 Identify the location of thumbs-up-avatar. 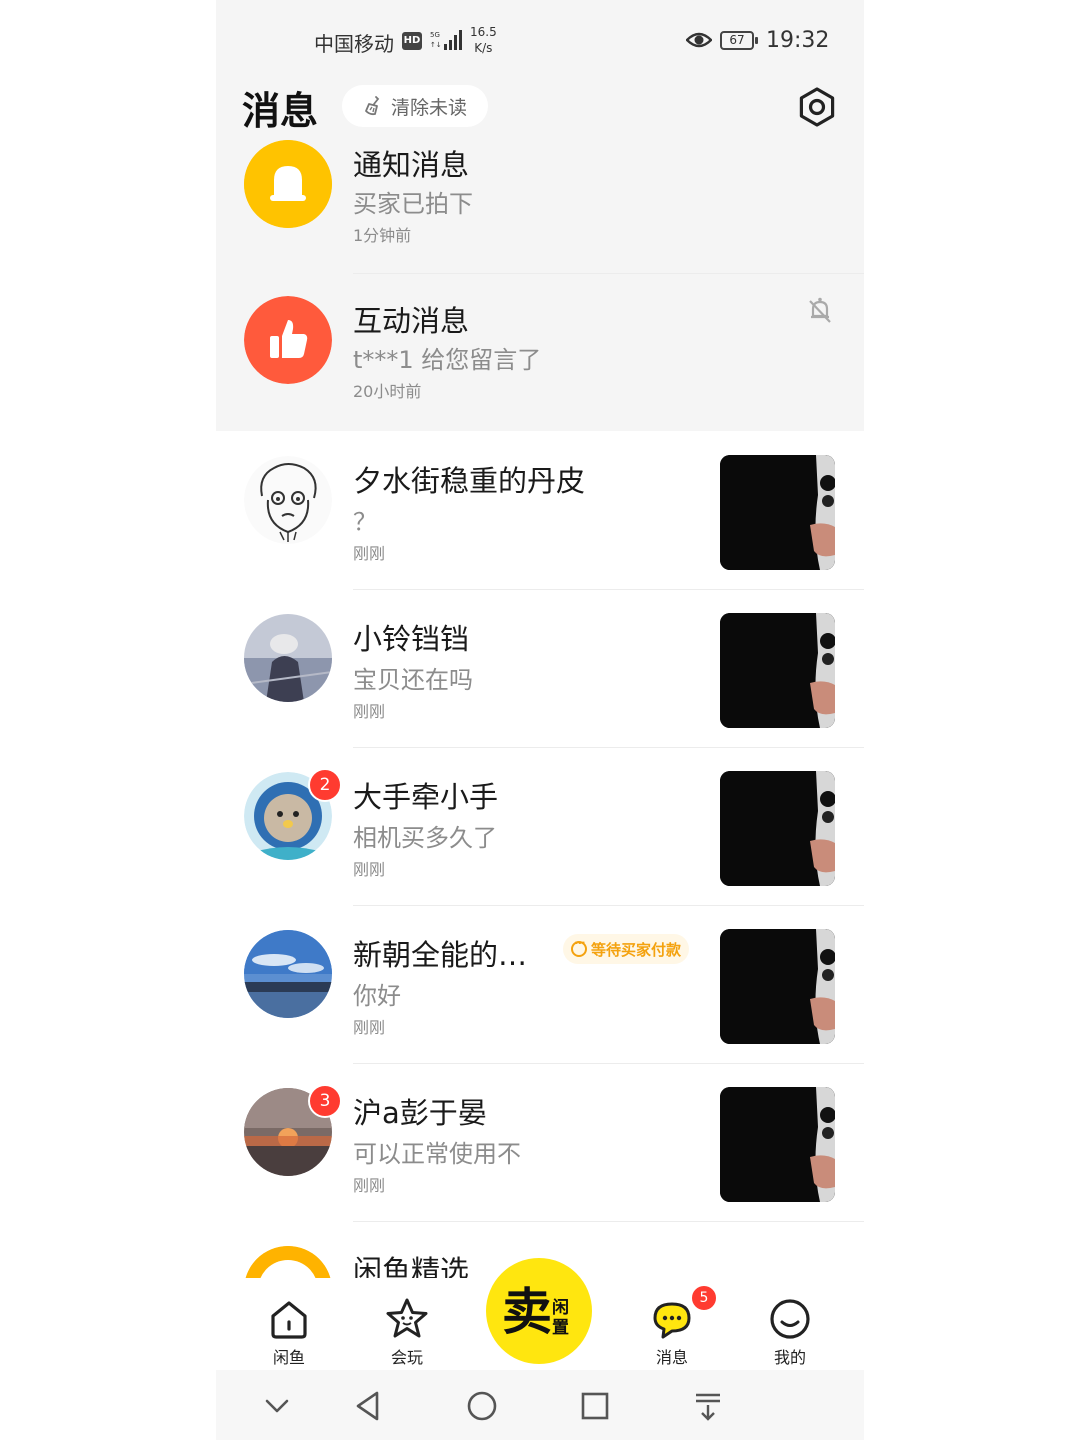
(288, 340).